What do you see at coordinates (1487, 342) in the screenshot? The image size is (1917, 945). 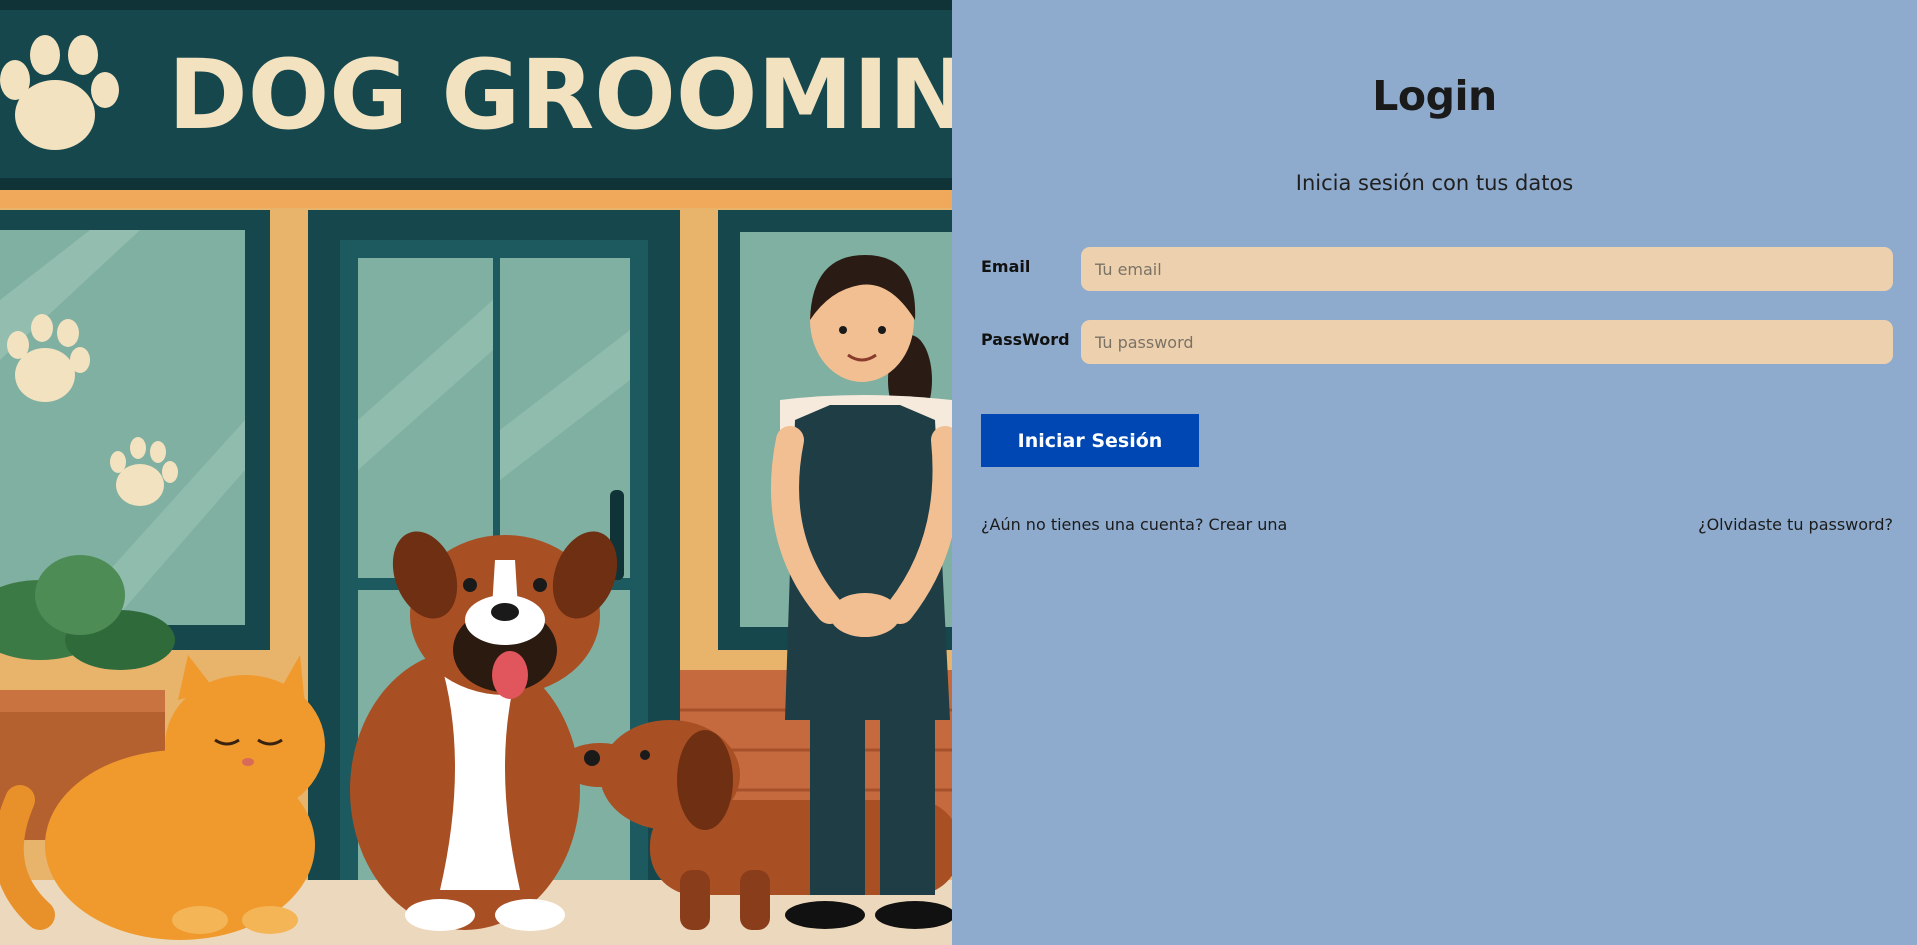 I see `password-field` at bounding box center [1487, 342].